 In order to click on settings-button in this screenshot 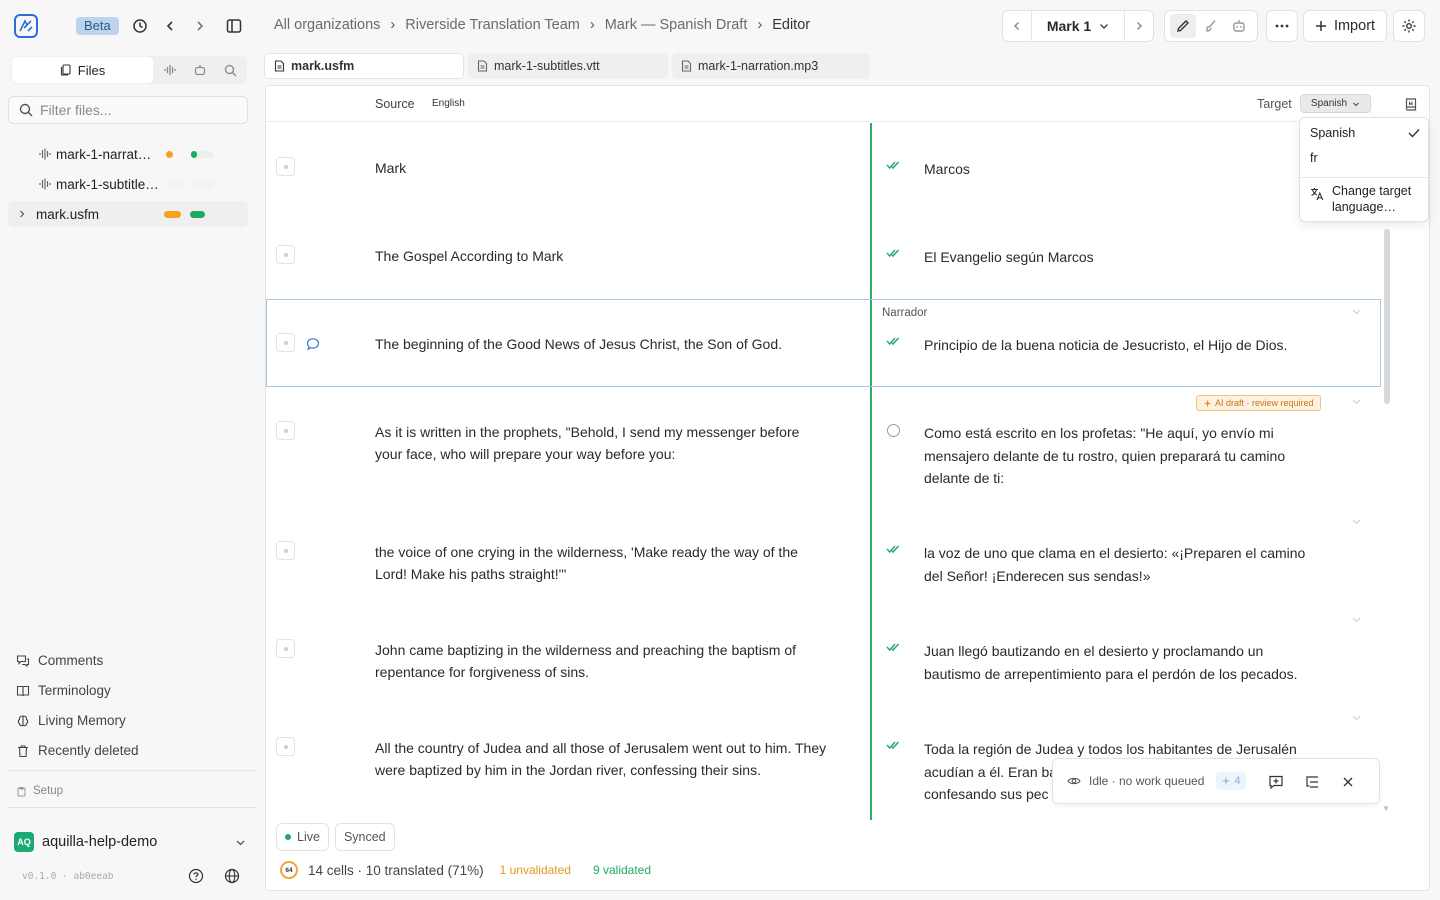, I will do `click(1409, 26)`.